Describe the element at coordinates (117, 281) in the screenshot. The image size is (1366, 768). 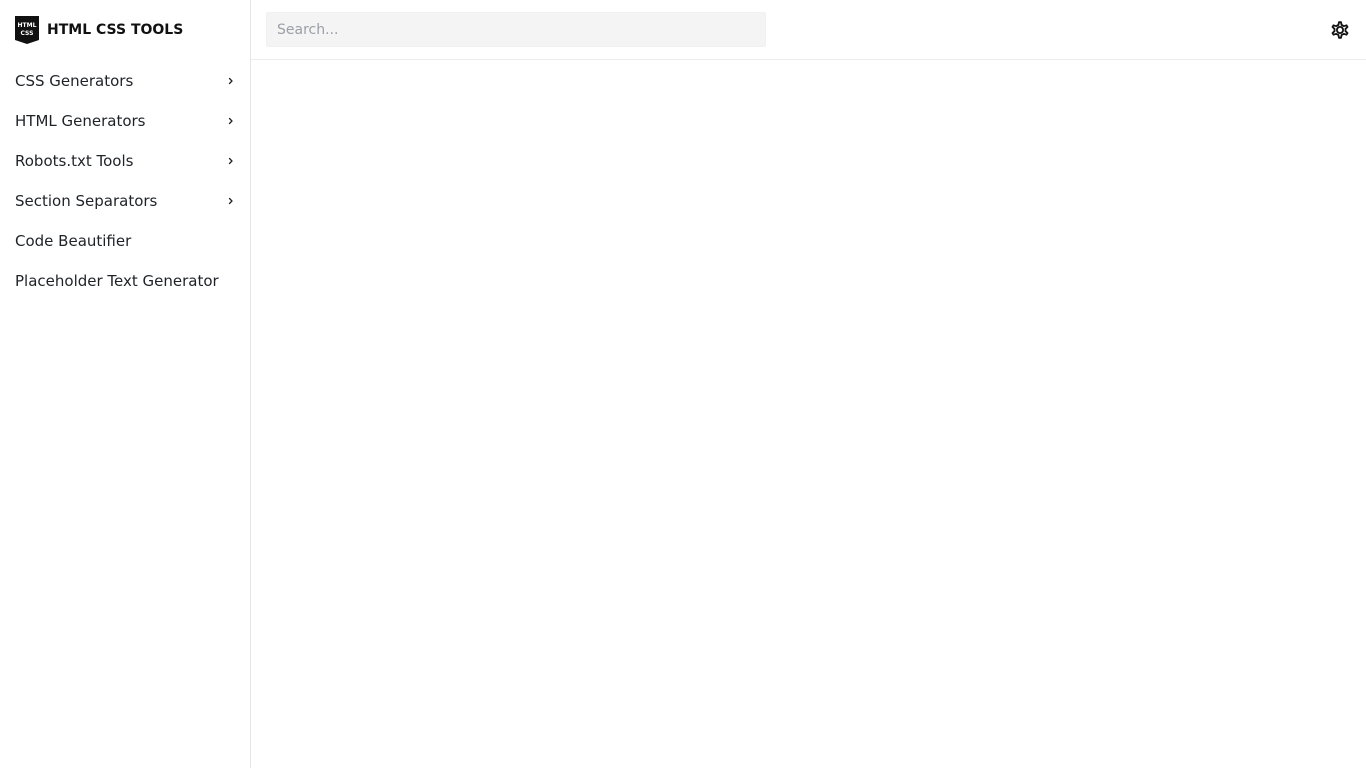
I see `sidebar-item-label: Placeholder Text Generator` at that location.